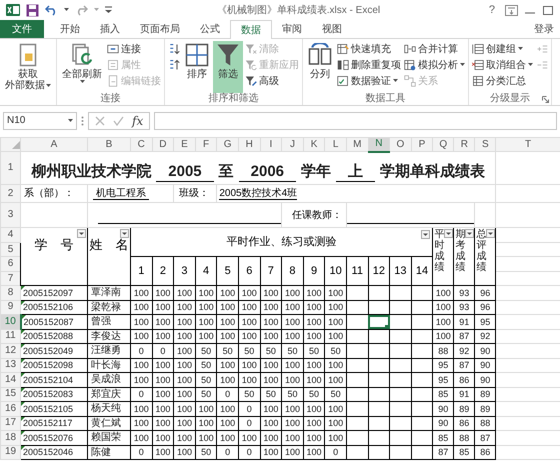 This screenshot has height=464, width=560. What do you see at coordinates (106, 292) in the screenshot?
I see `table-cell: 覃泽南` at bounding box center [106, 292].